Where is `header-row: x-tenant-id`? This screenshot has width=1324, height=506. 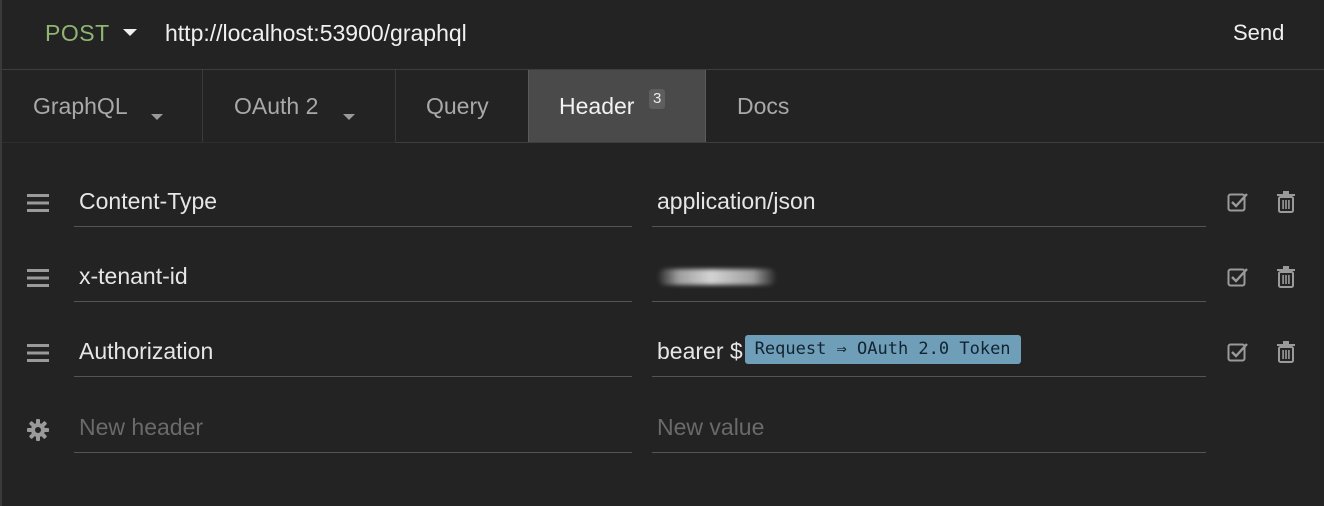
header-row: x-tenant-id is located at coordinates (662, 290).